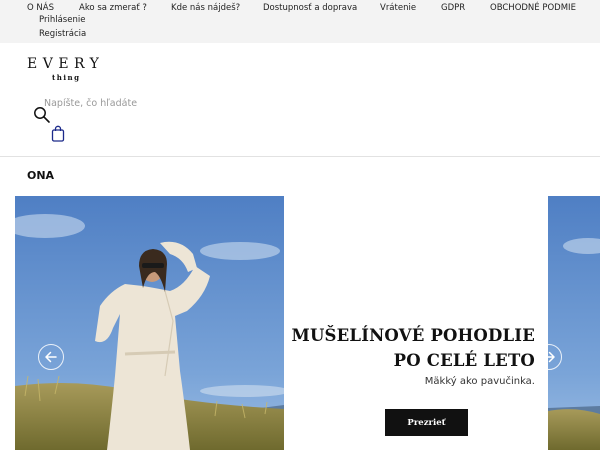  I want to click on nav-link-ako-sa-zmerat: Ako sa zmerať ?, so click(113, 8).